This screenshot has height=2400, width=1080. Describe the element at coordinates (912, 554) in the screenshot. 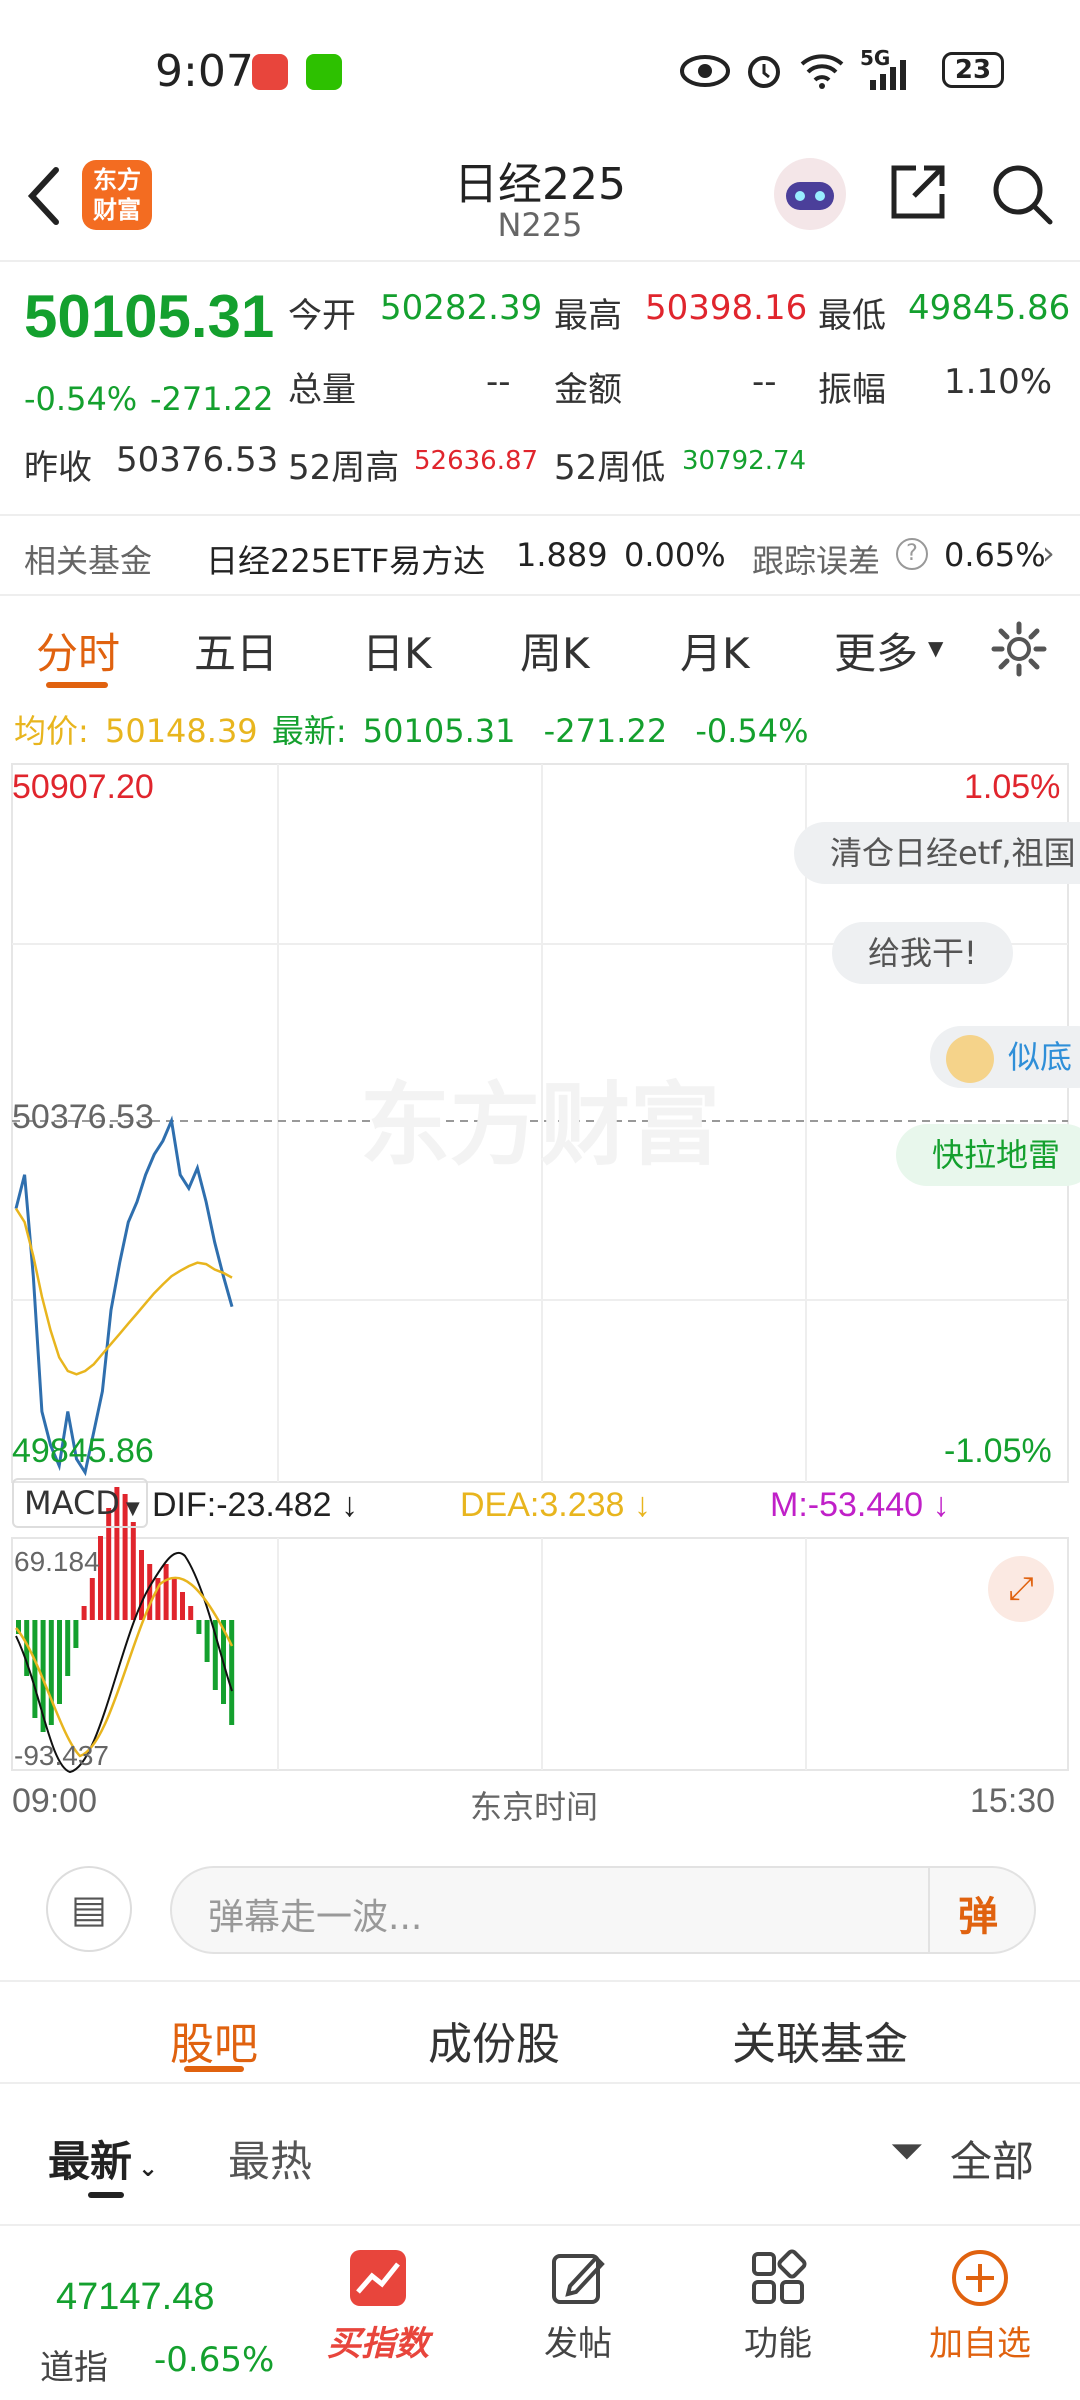

I see `help-icon: ?` at that location.